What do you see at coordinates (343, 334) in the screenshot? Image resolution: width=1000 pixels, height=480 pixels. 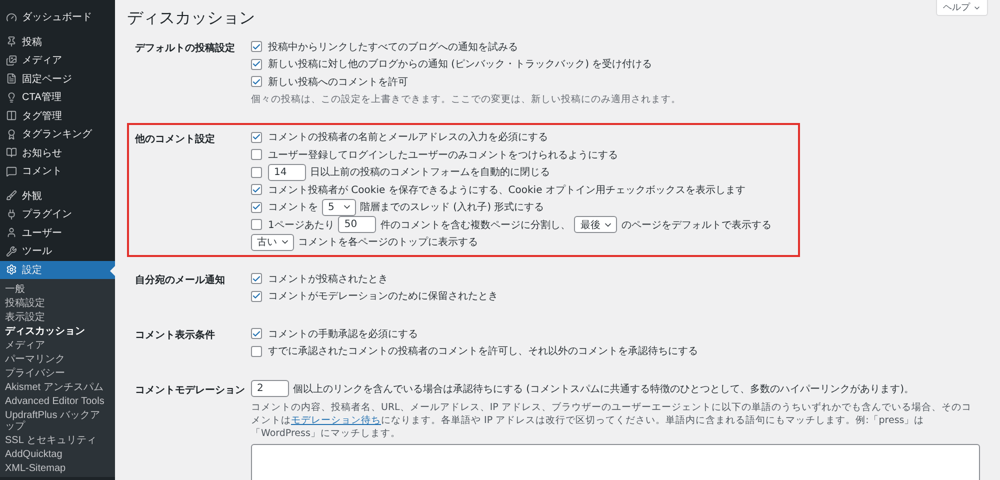 I see `option-label: コメントの手動承認を必須にする` at bounding box center [343, 334].